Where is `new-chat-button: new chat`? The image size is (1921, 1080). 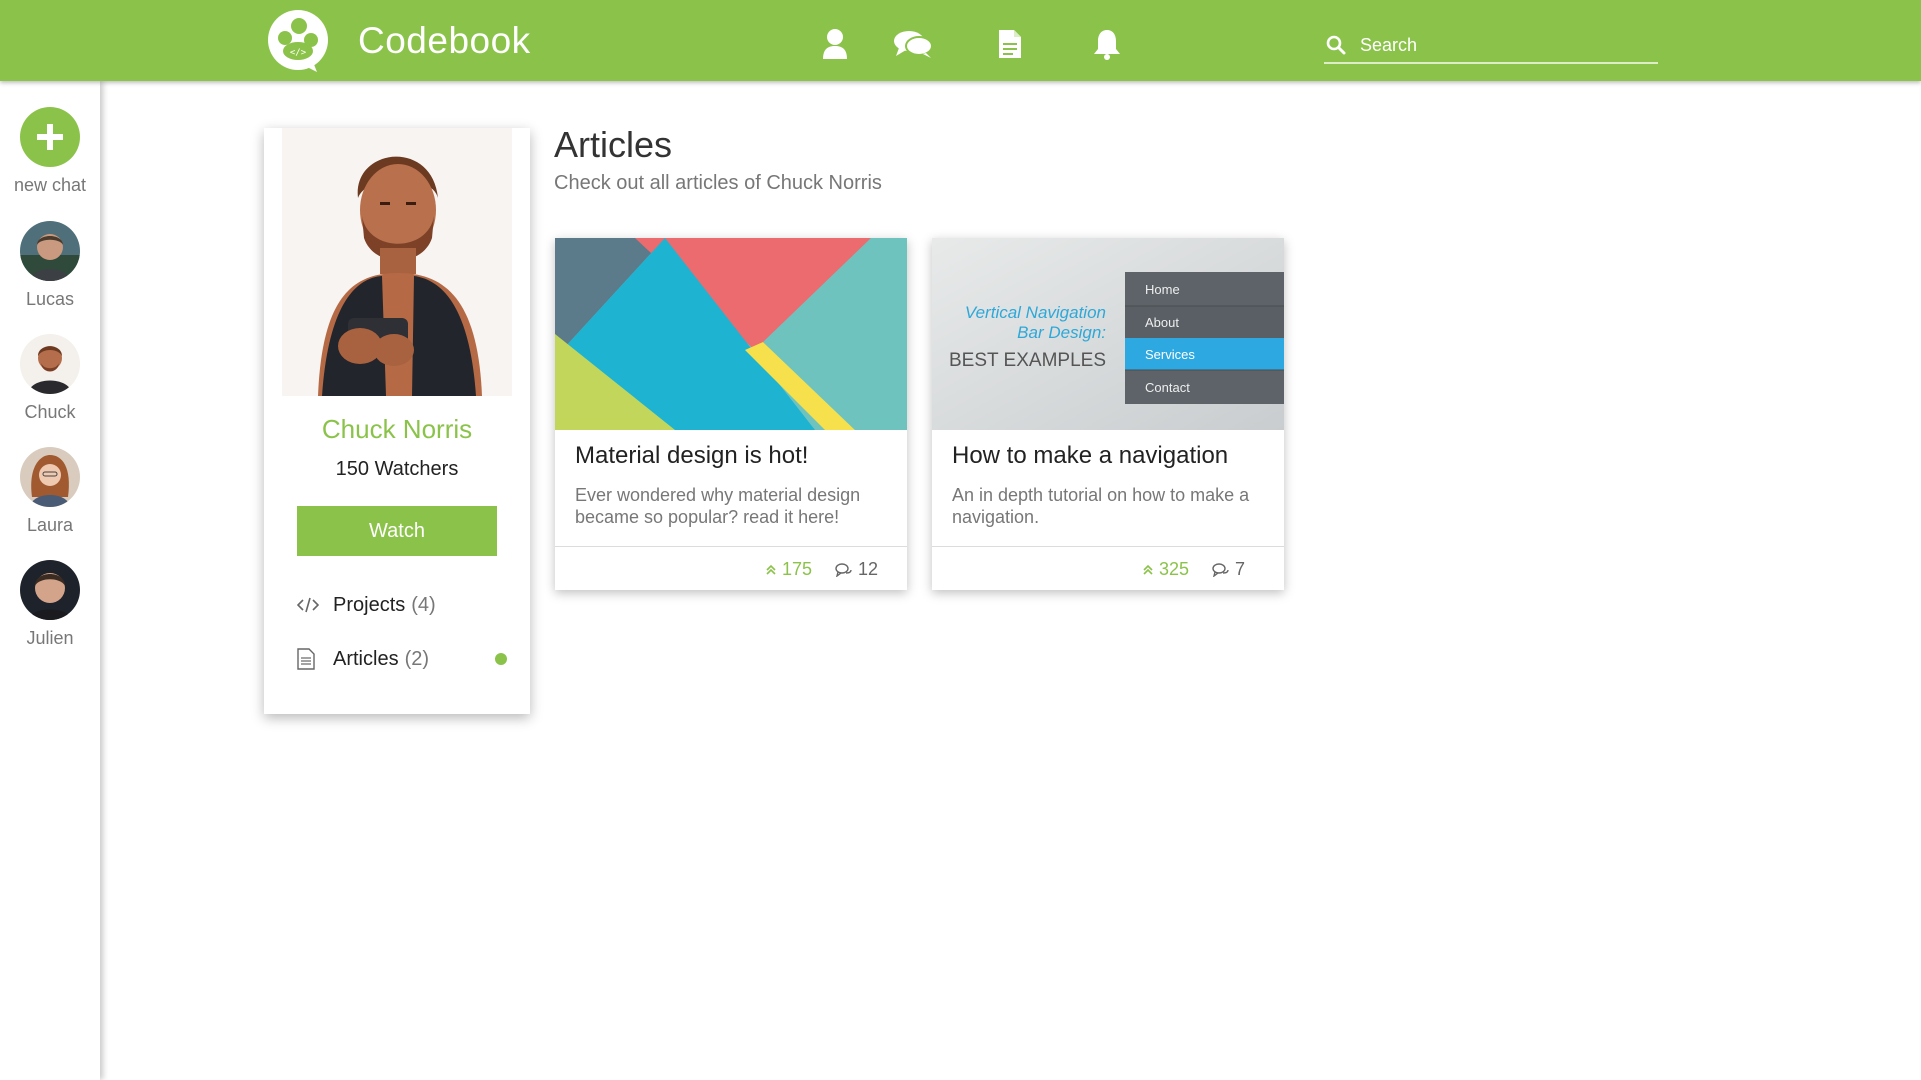 new-chat-button: new chat is located at coordinates (50, 151).